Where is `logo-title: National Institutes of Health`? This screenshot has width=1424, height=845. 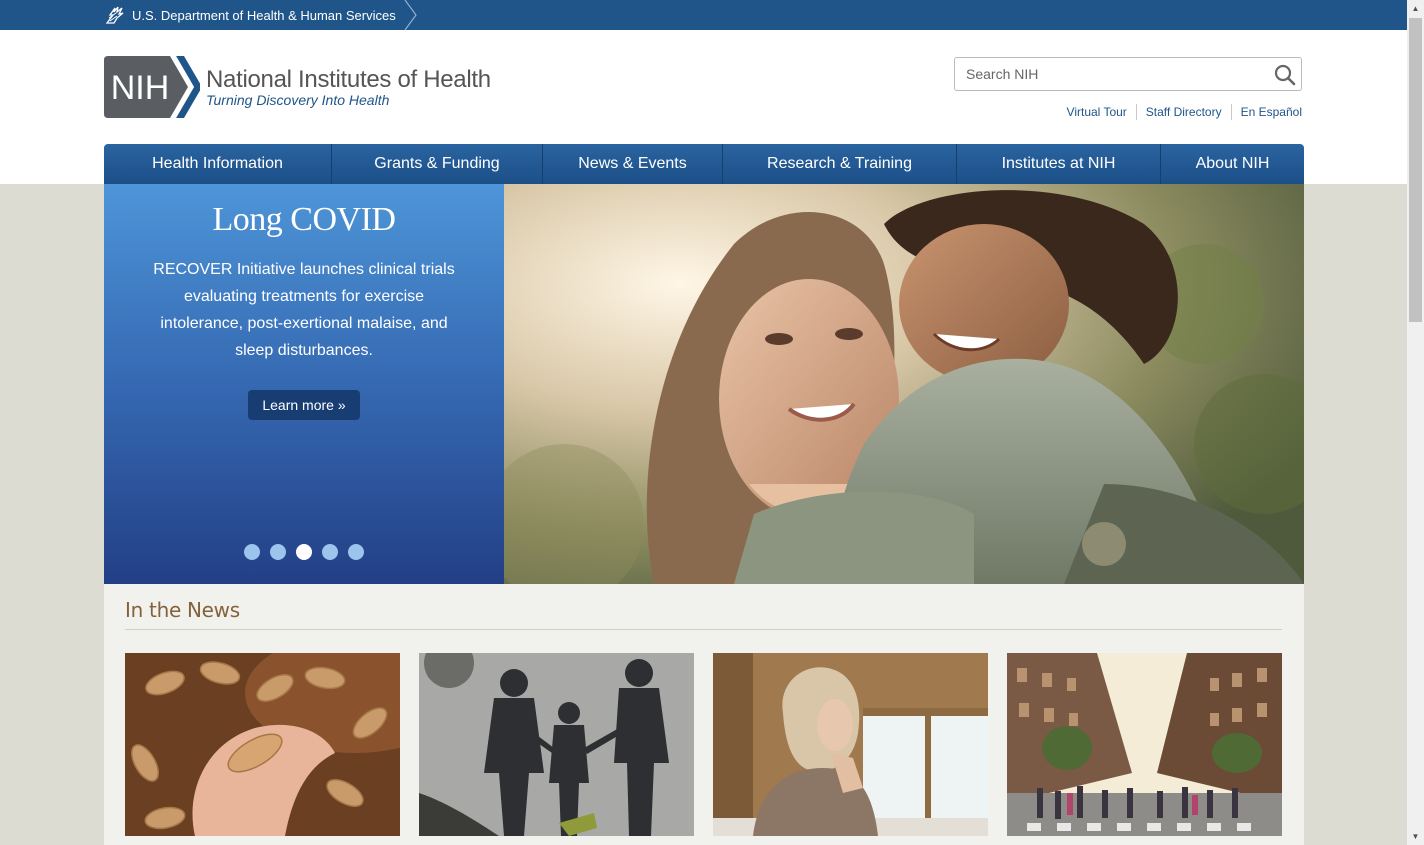
logo-title: National Institutes of Health is located at coordinates (348, 79).